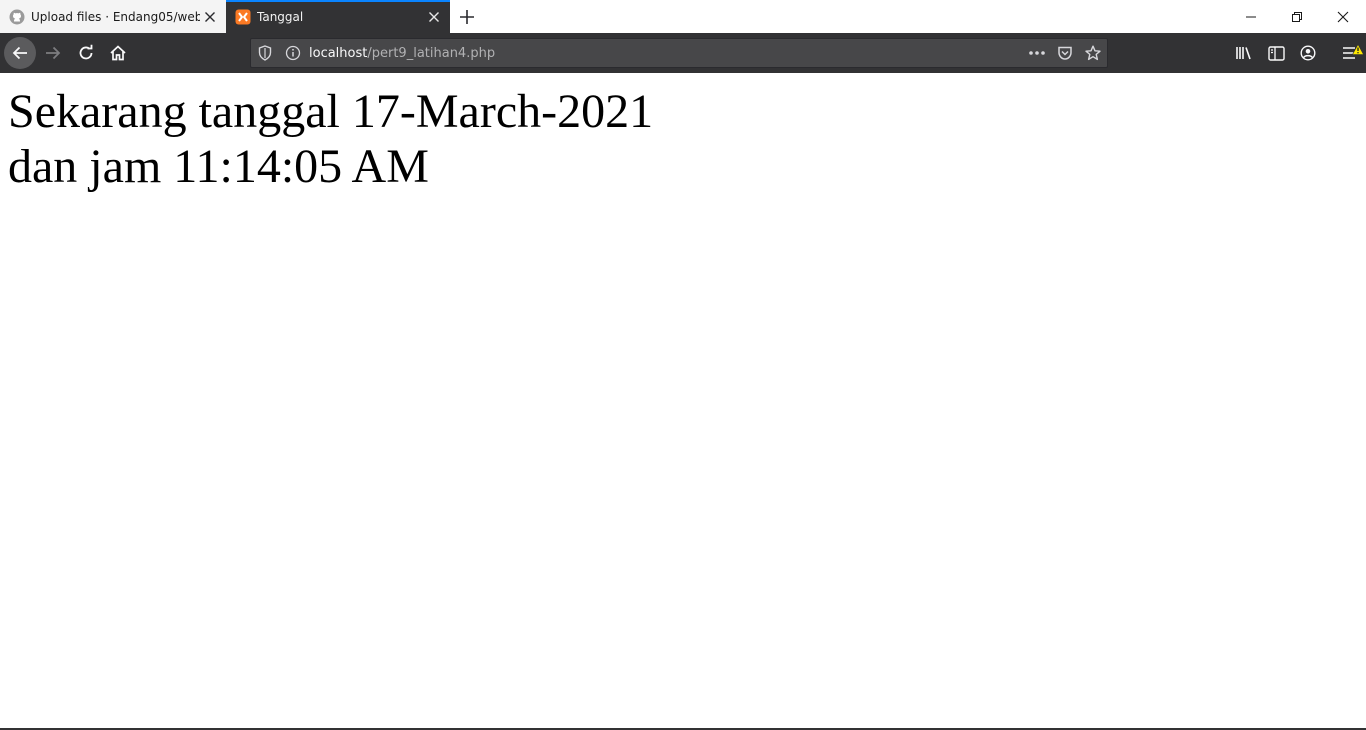 This screenshot has width=1366, height=730. What do you see at coordinates (218, 166) in the screenshot?
I see `time-text: dan jam 11:14:05 AM` at bounding box center [218, 166].